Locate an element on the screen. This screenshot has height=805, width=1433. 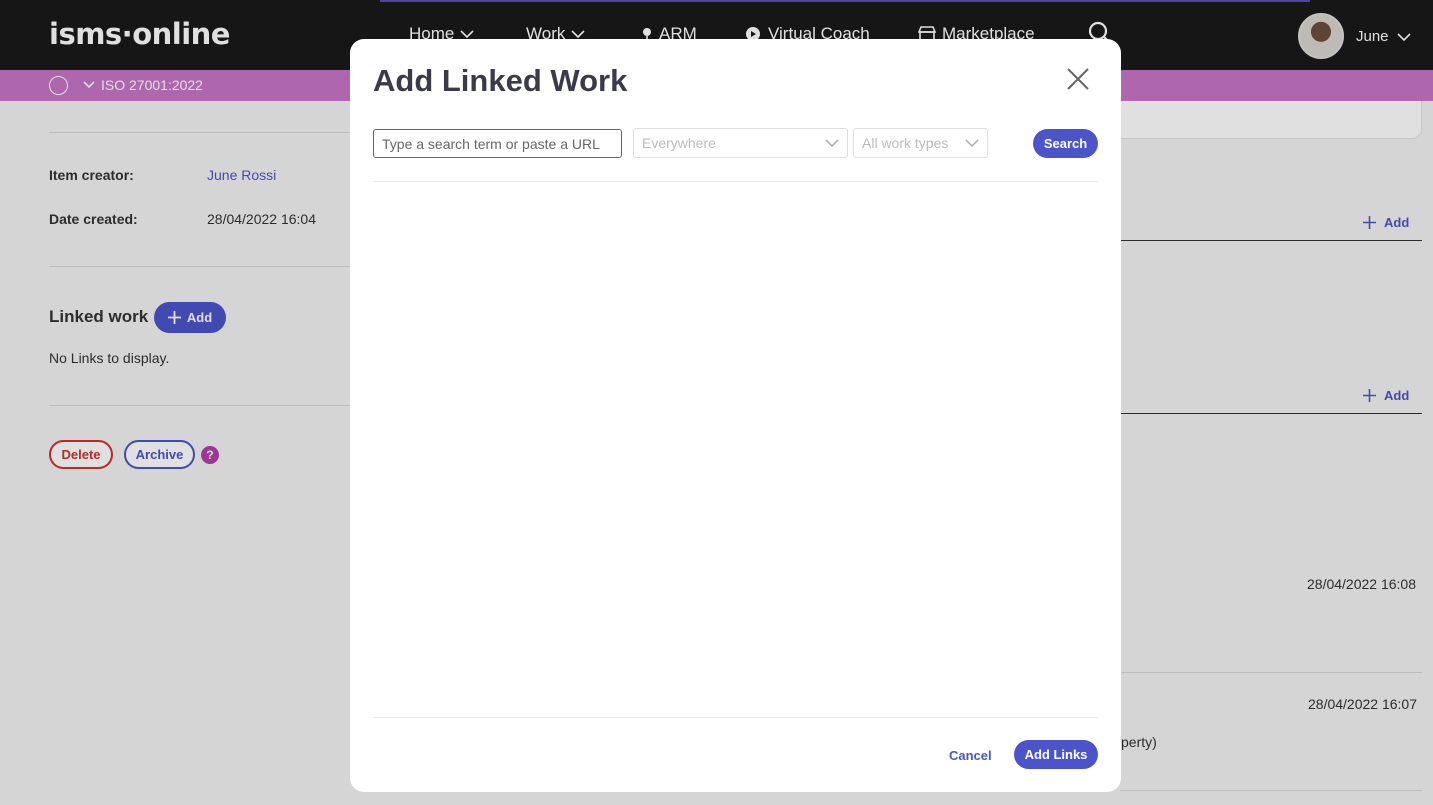
work-type-select: All work types is located at coordinates (920, 143).